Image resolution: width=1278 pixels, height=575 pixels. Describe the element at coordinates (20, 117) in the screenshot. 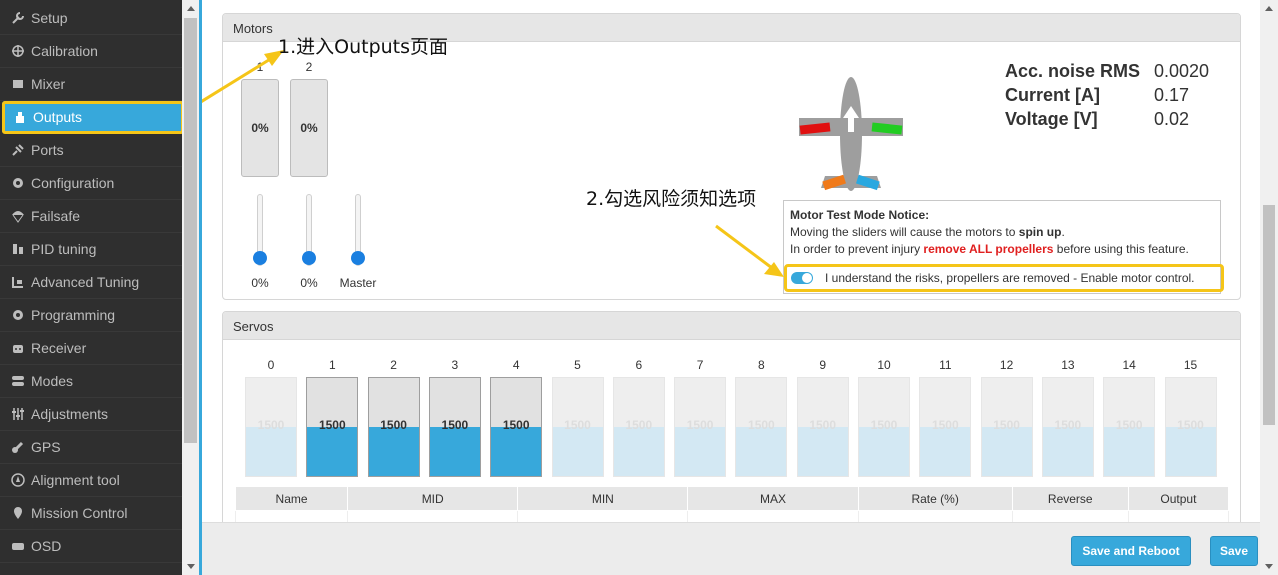

I see `motor-icon` at that location.